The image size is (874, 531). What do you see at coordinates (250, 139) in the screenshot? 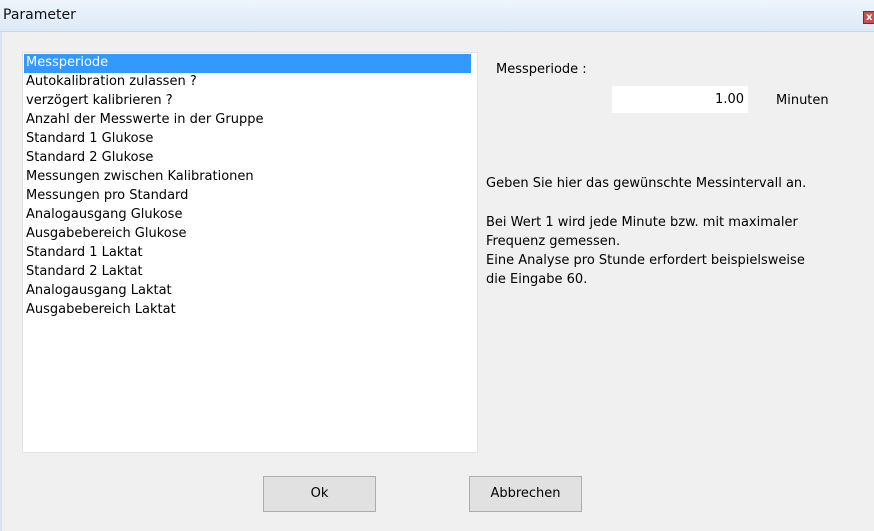
I see `parameter-list-item: Standard 1 Glukose` at bounding box center [250, 139].